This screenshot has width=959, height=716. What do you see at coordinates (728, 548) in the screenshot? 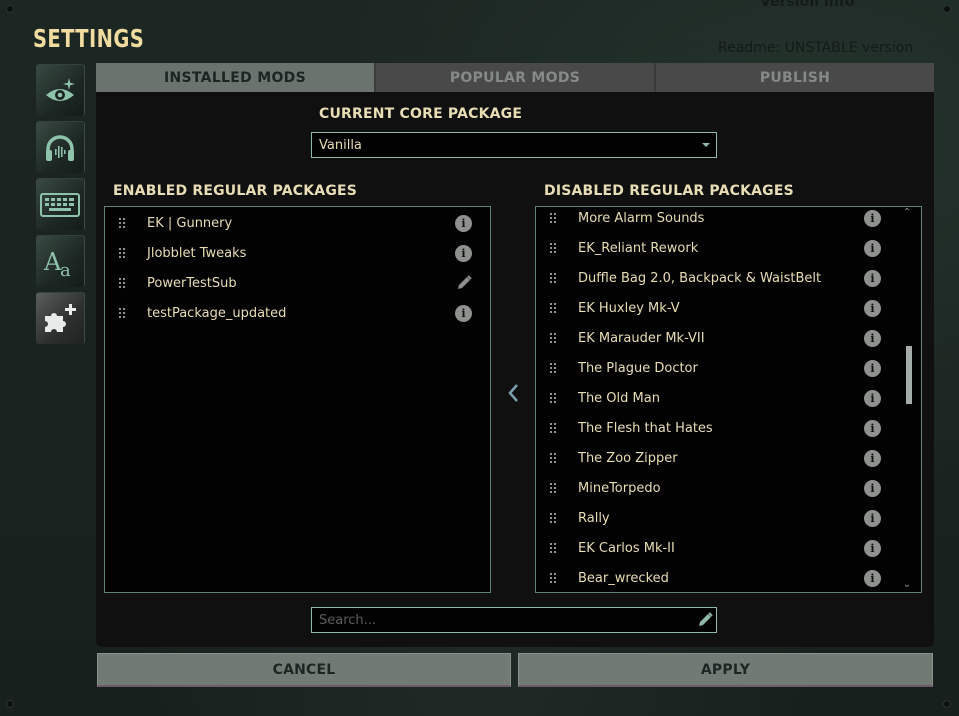
I see `package-row: EK Carlos Mk-II i` at bounding box center [728, 548].